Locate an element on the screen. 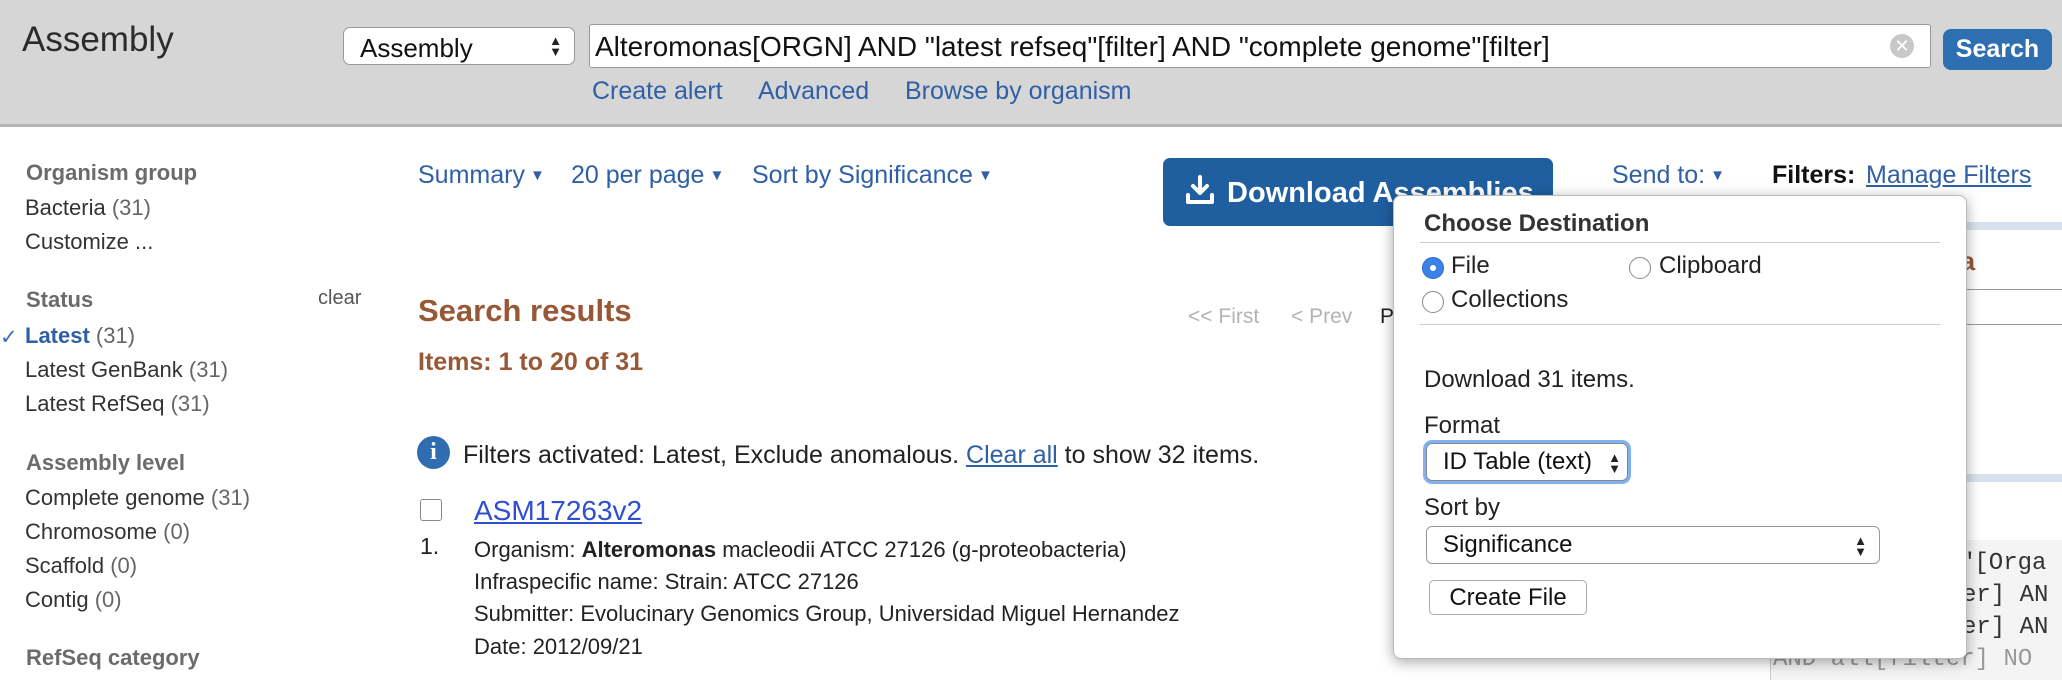 This screenshot has width=2062, height=680. filter-latest: Latest (31) is located at coordinates (80, 336).